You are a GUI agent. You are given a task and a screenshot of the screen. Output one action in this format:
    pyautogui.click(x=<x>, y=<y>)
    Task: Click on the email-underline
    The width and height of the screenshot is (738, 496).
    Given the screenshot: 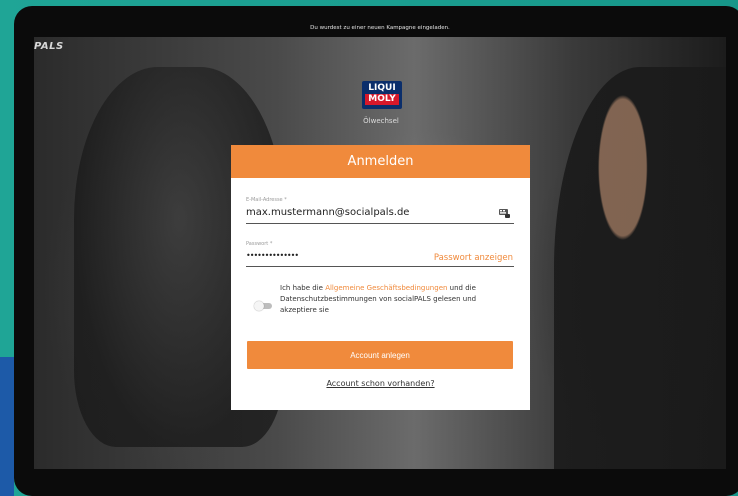 What is the action you would take?
    pyautogui.click(x=380, y=223)
    